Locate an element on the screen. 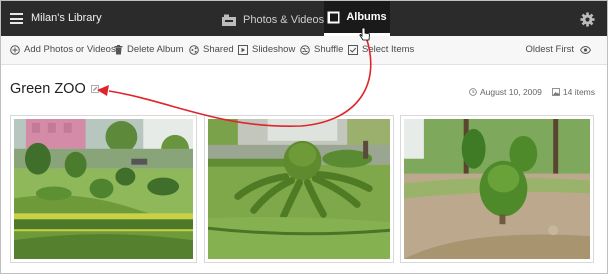  tab-photos-videos-label: Photos & Videos is located at coordinates (284, 20).